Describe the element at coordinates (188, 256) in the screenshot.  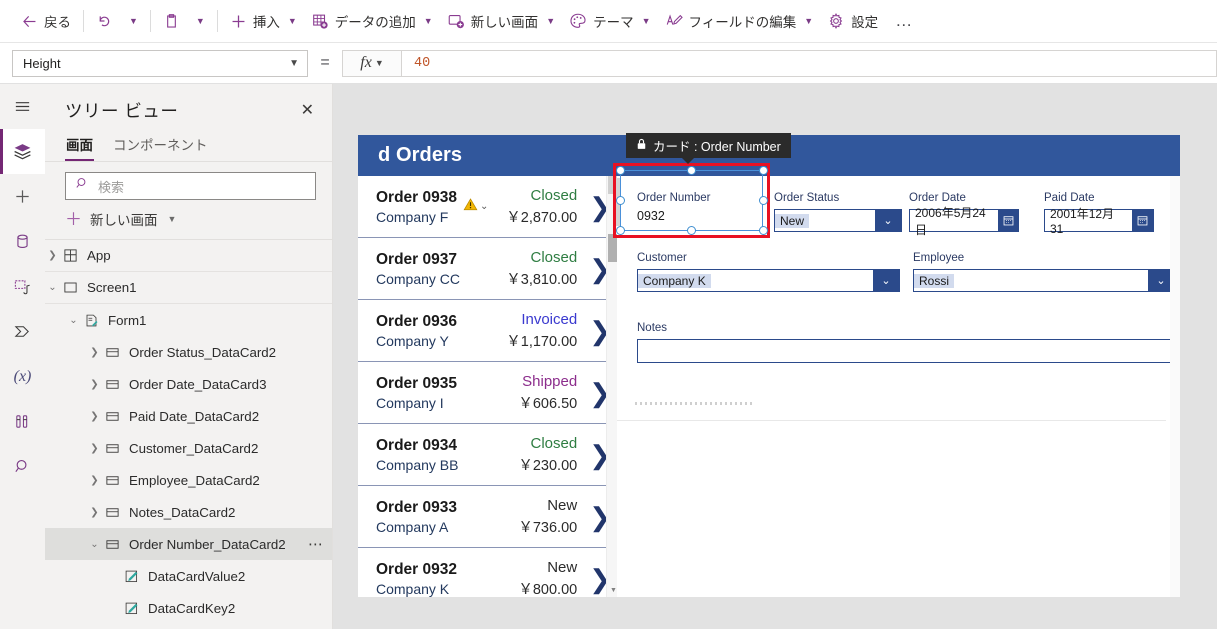
I see `tree-node-app: ❯ App` at that location.